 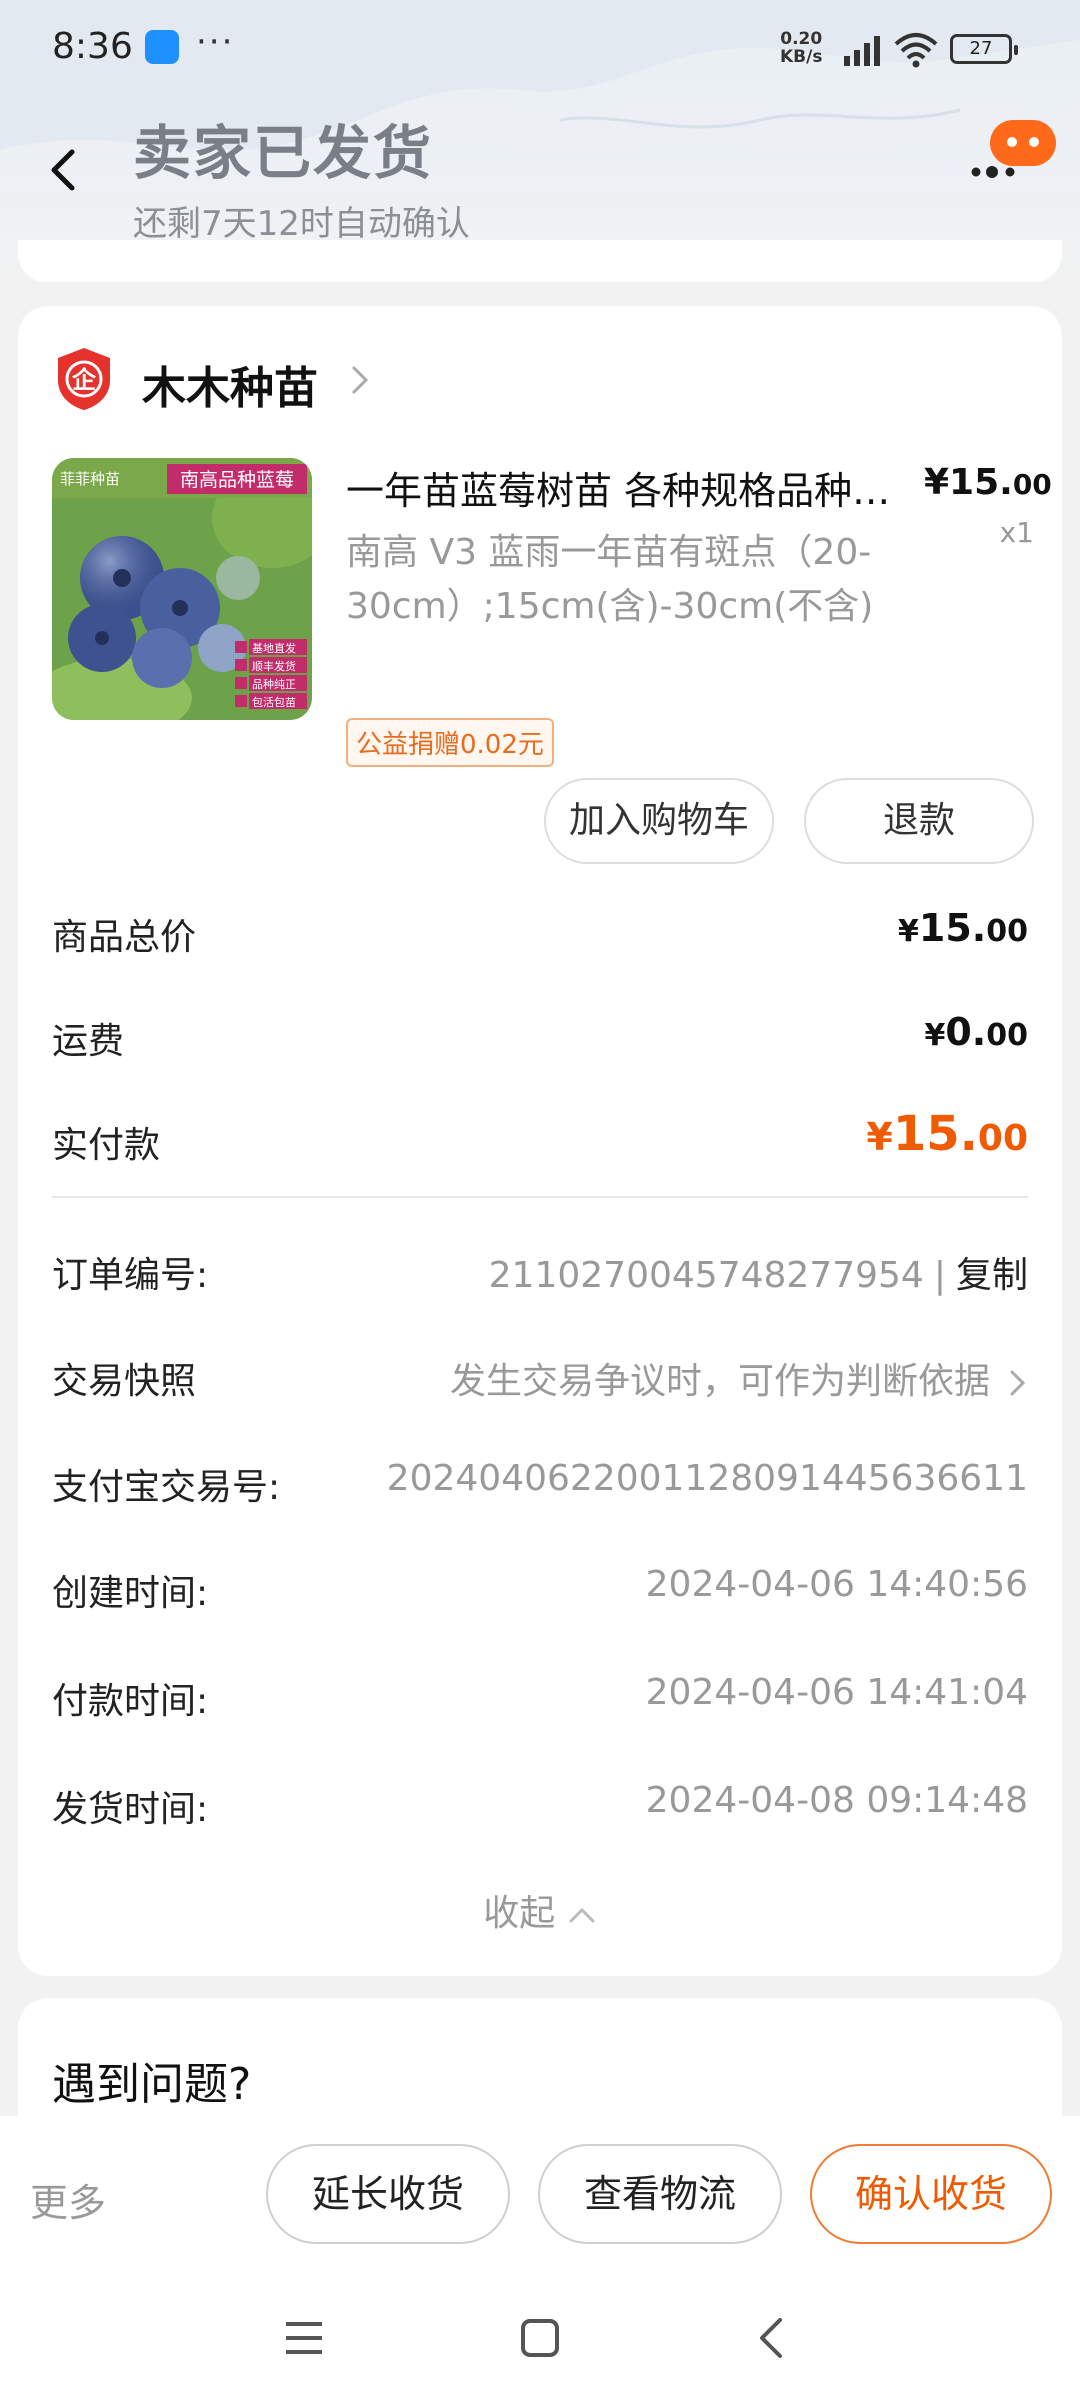 What do you see at coordinates (707, 1478) in the screenshot?
I see `alipay-number: 2024040622001128091445636611` at bounding box center [707, 1478].